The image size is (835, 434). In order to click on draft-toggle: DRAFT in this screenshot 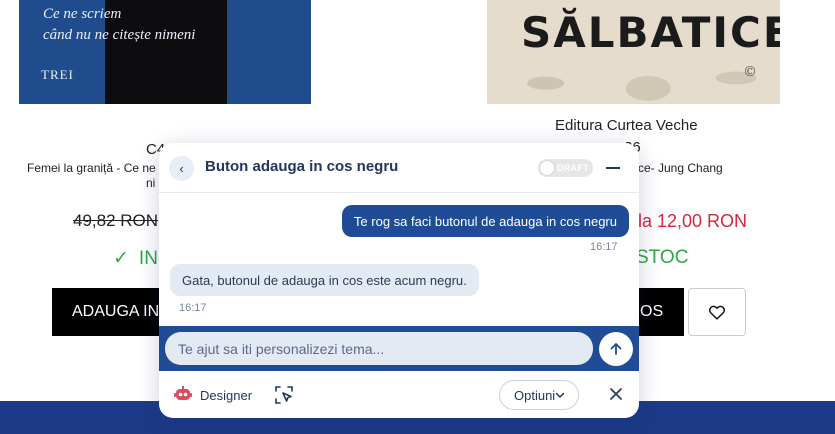, I will do `click(565, 168)`.